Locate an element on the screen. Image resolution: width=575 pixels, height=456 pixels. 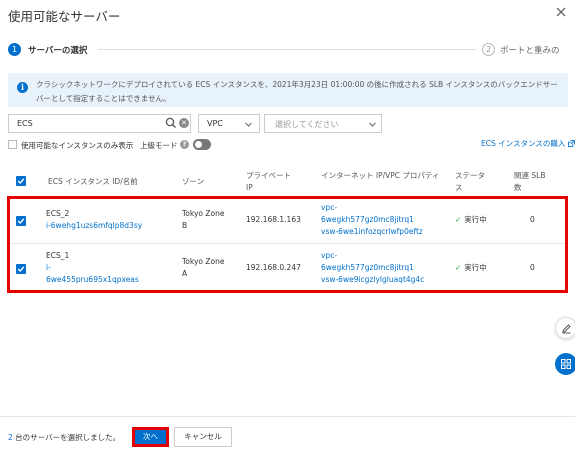
selected-count-text: 2 台のサーバーを選択しました。 is located at coordinates (64, 437).